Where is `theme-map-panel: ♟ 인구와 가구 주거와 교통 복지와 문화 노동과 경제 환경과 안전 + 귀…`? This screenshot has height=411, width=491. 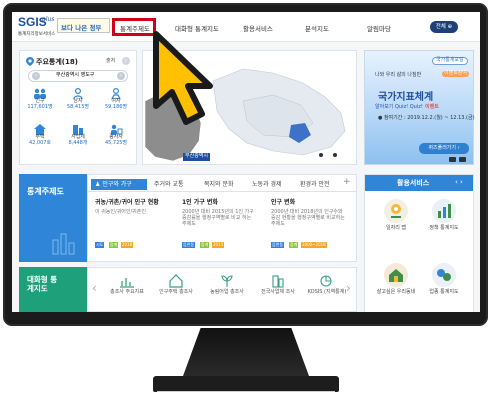 theme-map-panel: ♟ 인구와 가구 주거와 교통 복지와 문화 노동과 경제 환경과 안전 + 귀… is located at coordinates (222, 218).